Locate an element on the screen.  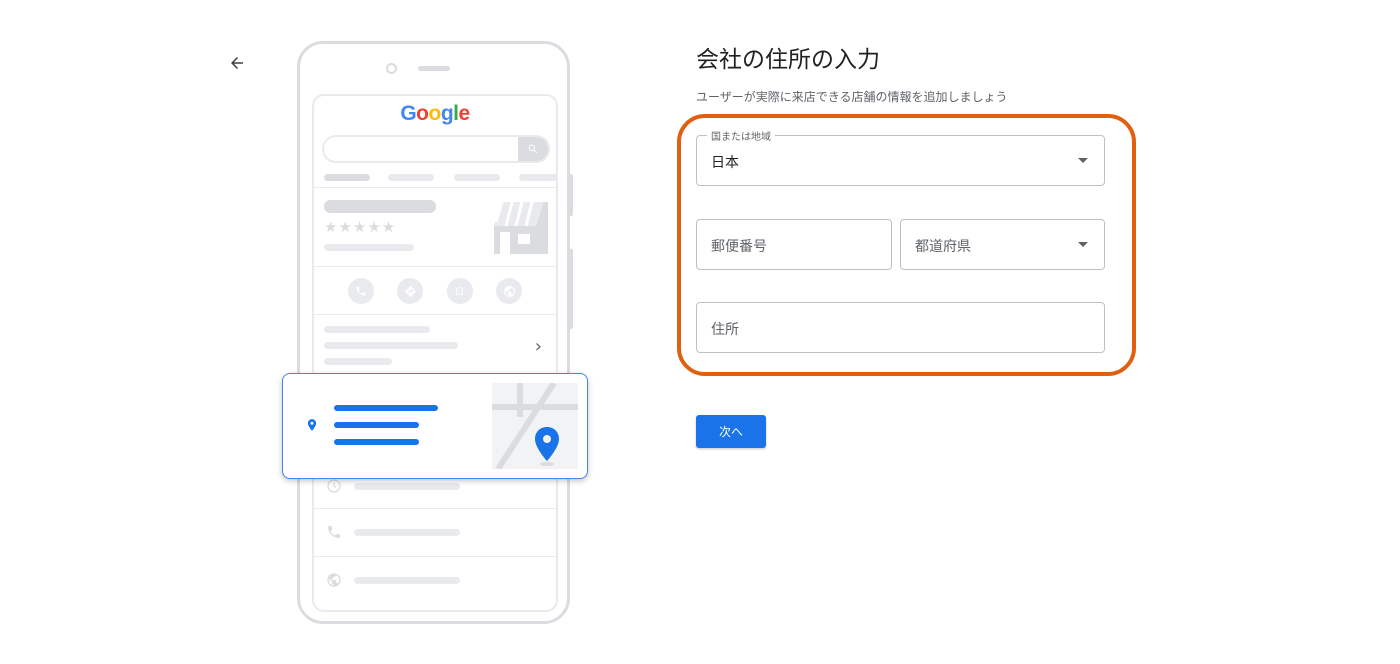
bookmark-icon is located at coordinates (459, 291).